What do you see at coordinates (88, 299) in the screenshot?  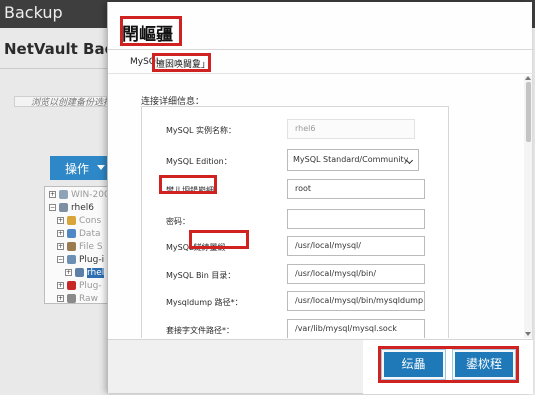 I see `tree-item-label: Raw` at bounding box center [88, 299].